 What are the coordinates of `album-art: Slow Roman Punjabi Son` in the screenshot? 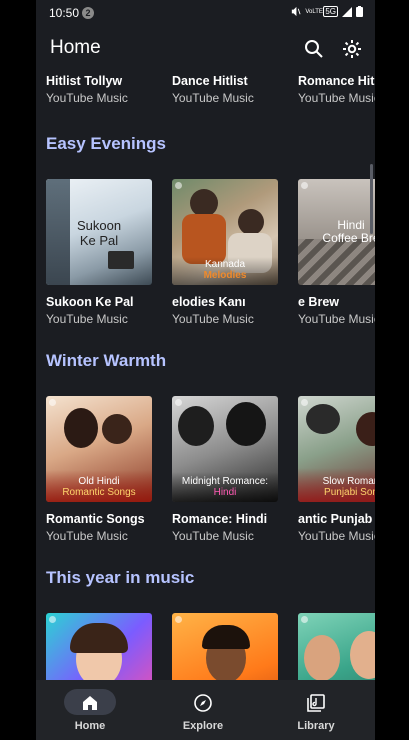 It's located at (336, 449).